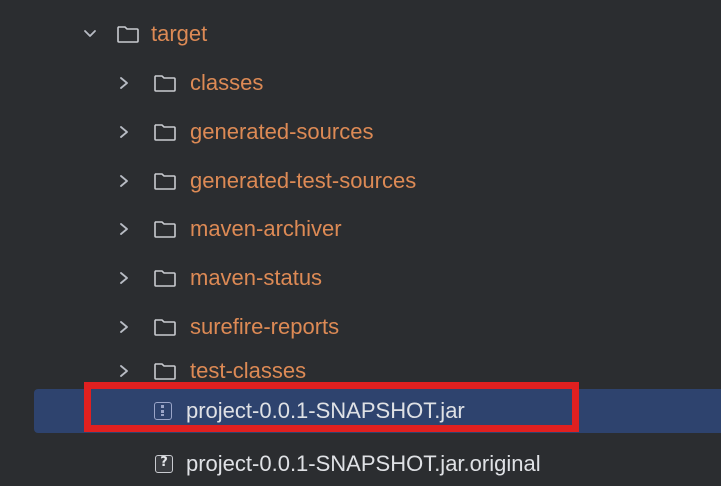  I want to click on tree-item-target: target, so click(360, 34).